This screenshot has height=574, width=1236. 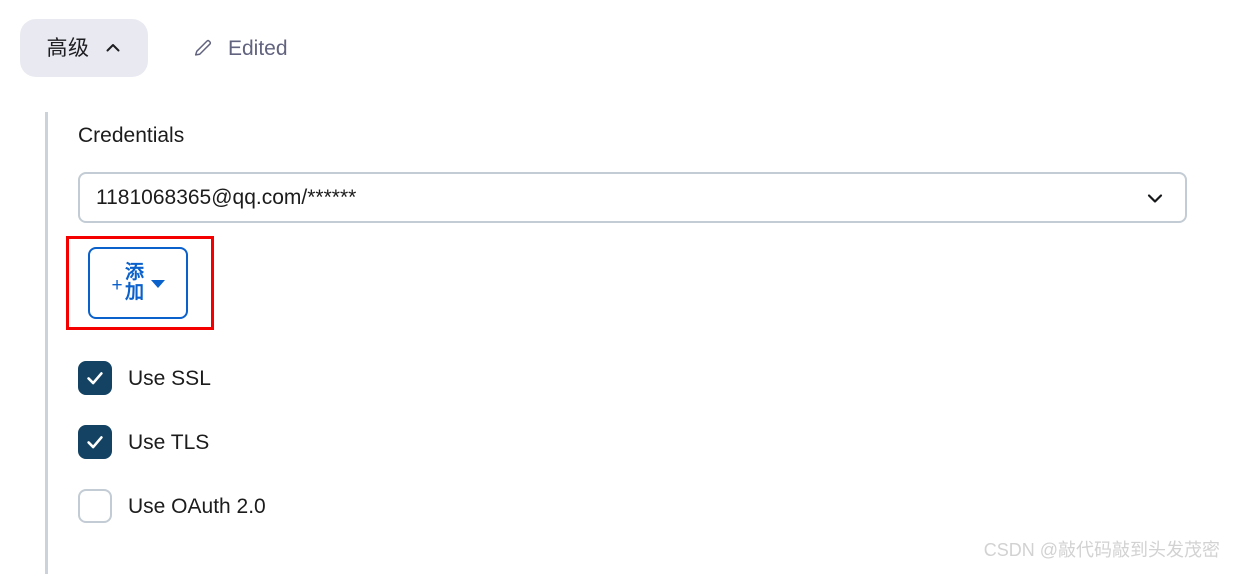 What do you see at coordinates (1155, 198) in the screenshot?
I see `chevron-down-icon` at bounding box center [1155, 198].